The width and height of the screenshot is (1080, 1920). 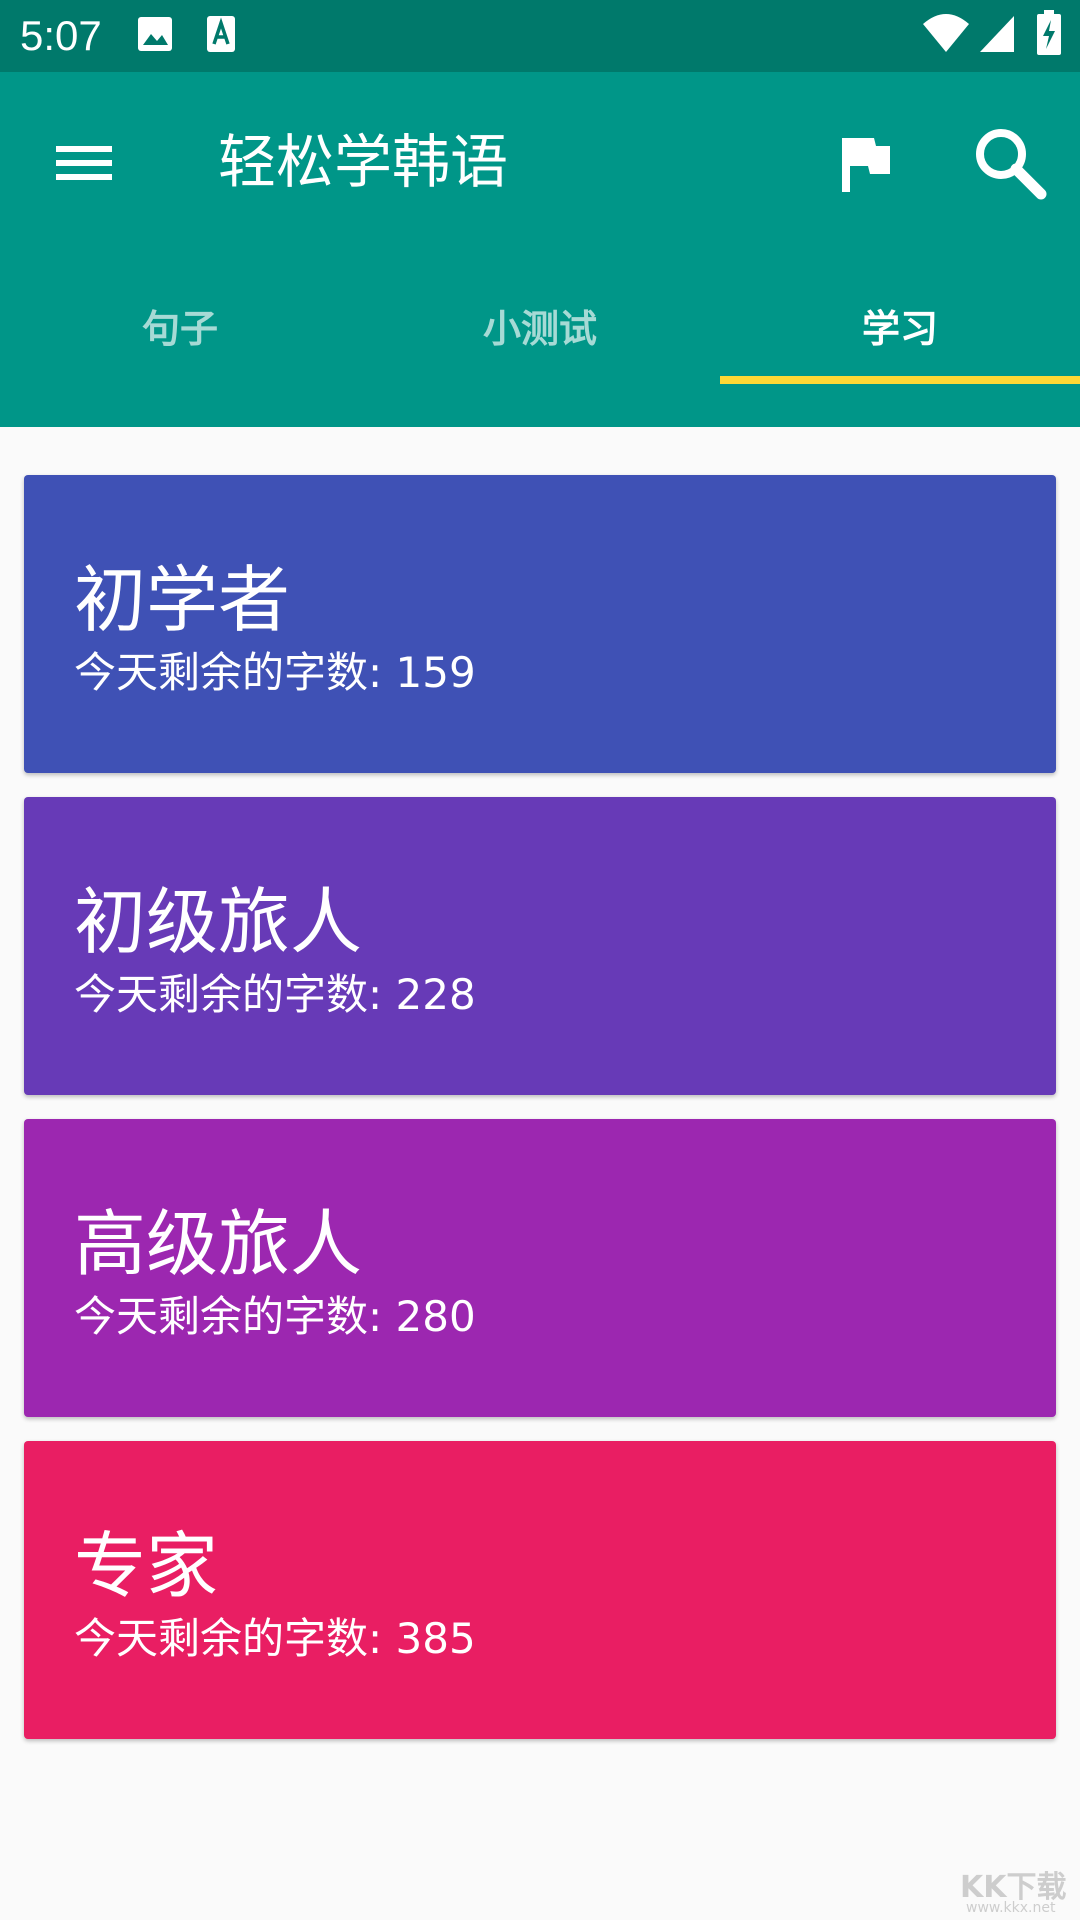 What do you see at coordinates (1011, 1908) in the screenshot?
I see `watermark-url: www.kkx.net` at bounding box center [1011, 1908].